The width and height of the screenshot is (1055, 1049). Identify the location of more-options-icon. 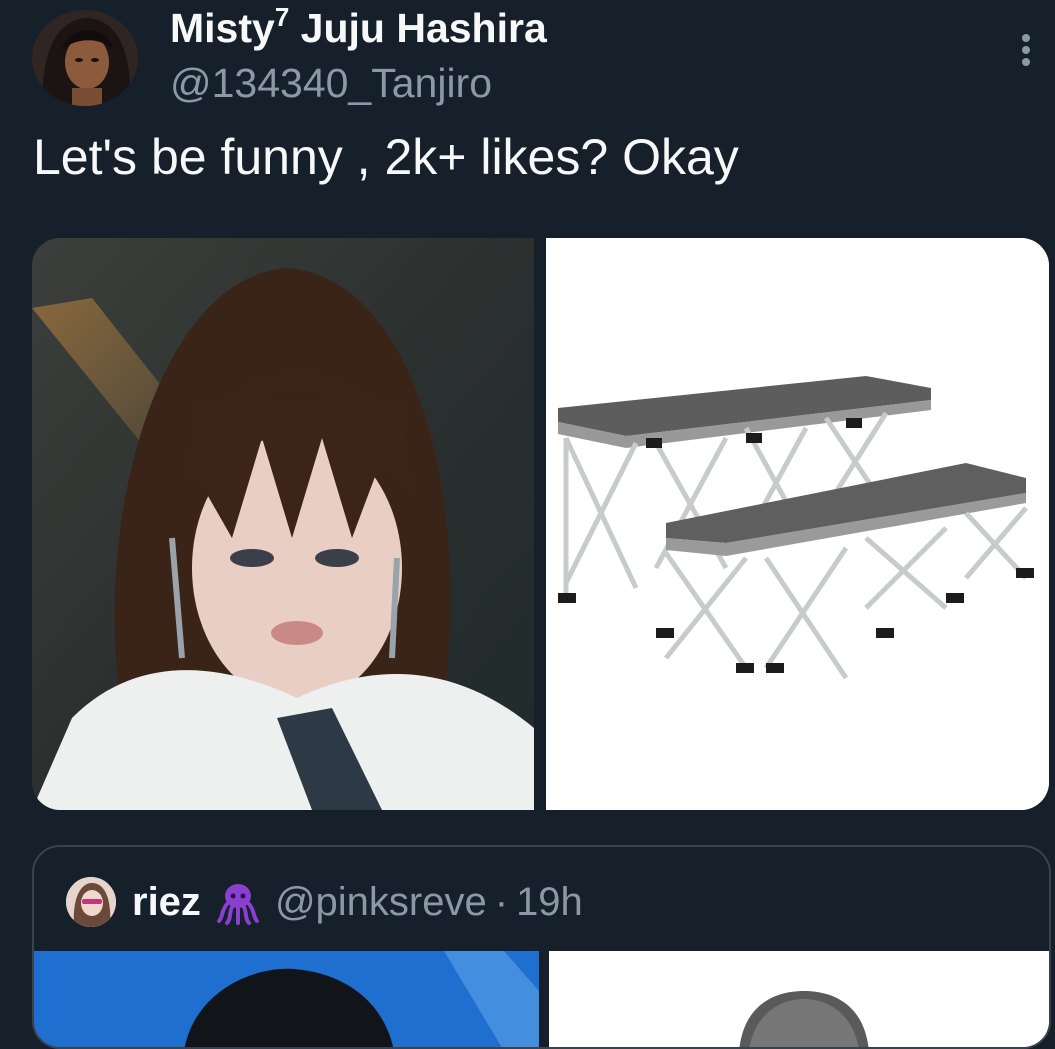
(1026, 38).